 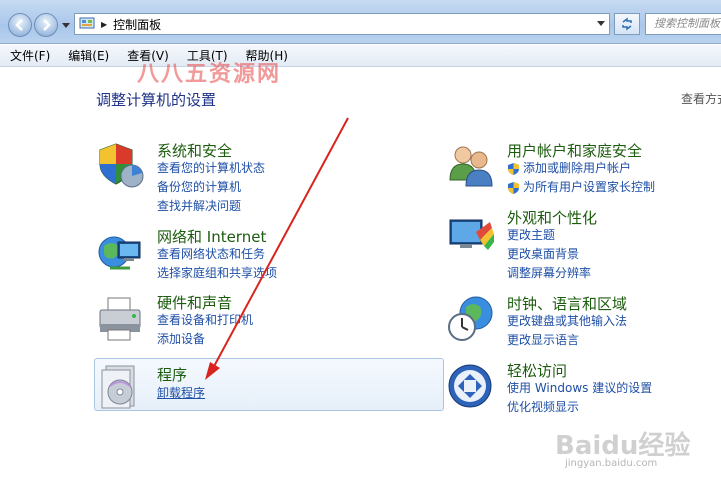 I want to click on menu-bar: 文件(F) 编辑(E) 查看(V) 工具(T) 帮助(H), so click(x=360, y=56).